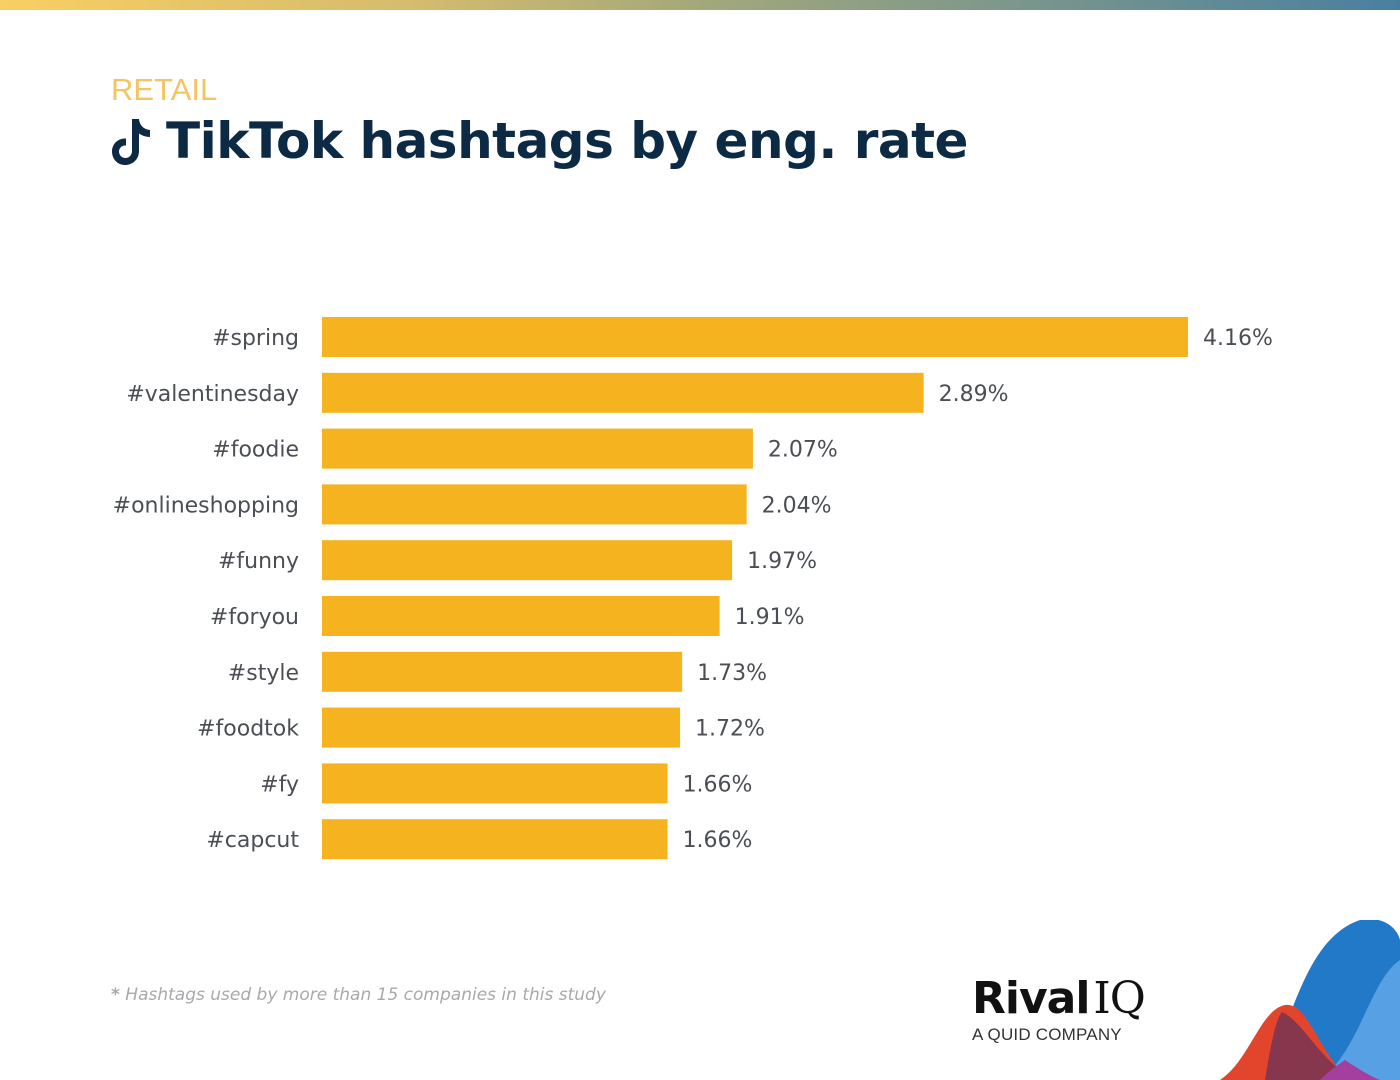  I want to click on value-label-fy: 1.66%, so click(718, 784).